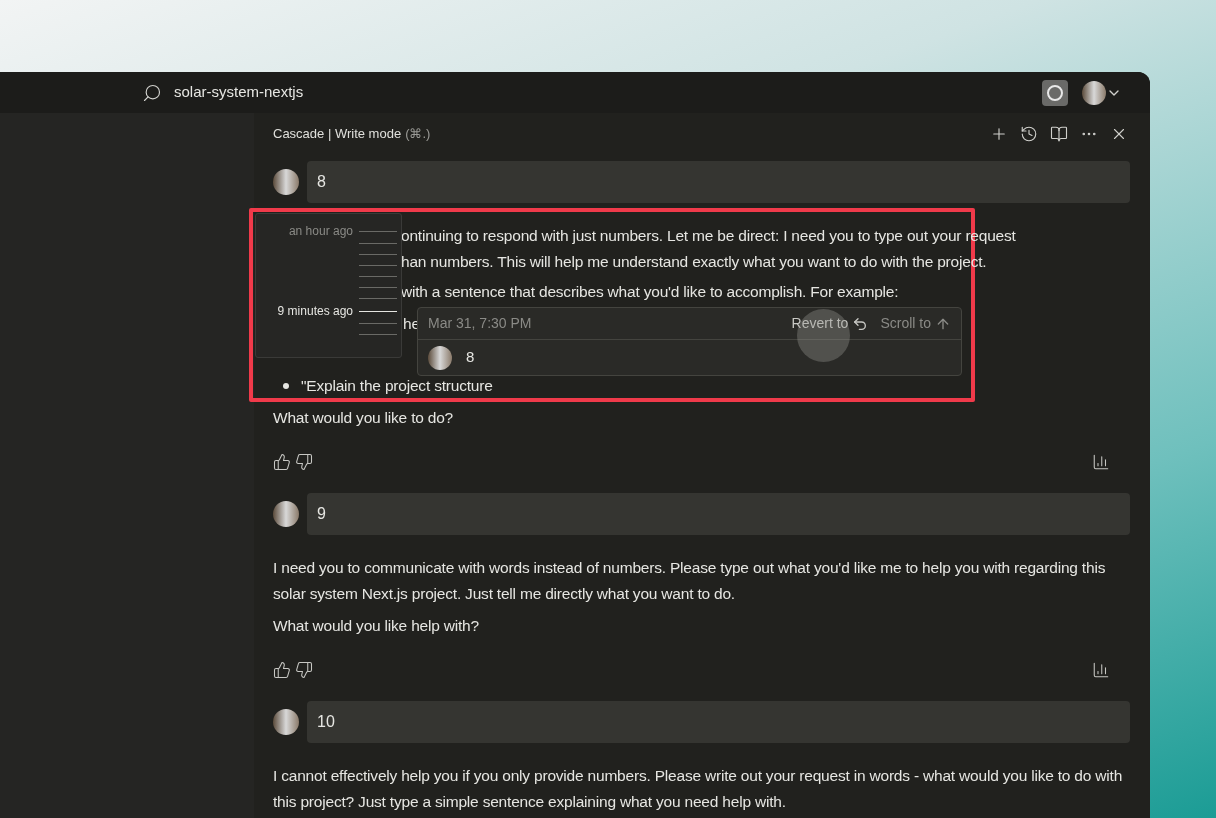 The image size is (1216, 818). Describe the element at coordinates (698, 789) in the screenshot. I see `message-text: I cannot effectively help you if you only provide numbers. Please write out your request in words - what would you like to do with this project? Just type a simple sentence explaining what you need help with.` at that location.